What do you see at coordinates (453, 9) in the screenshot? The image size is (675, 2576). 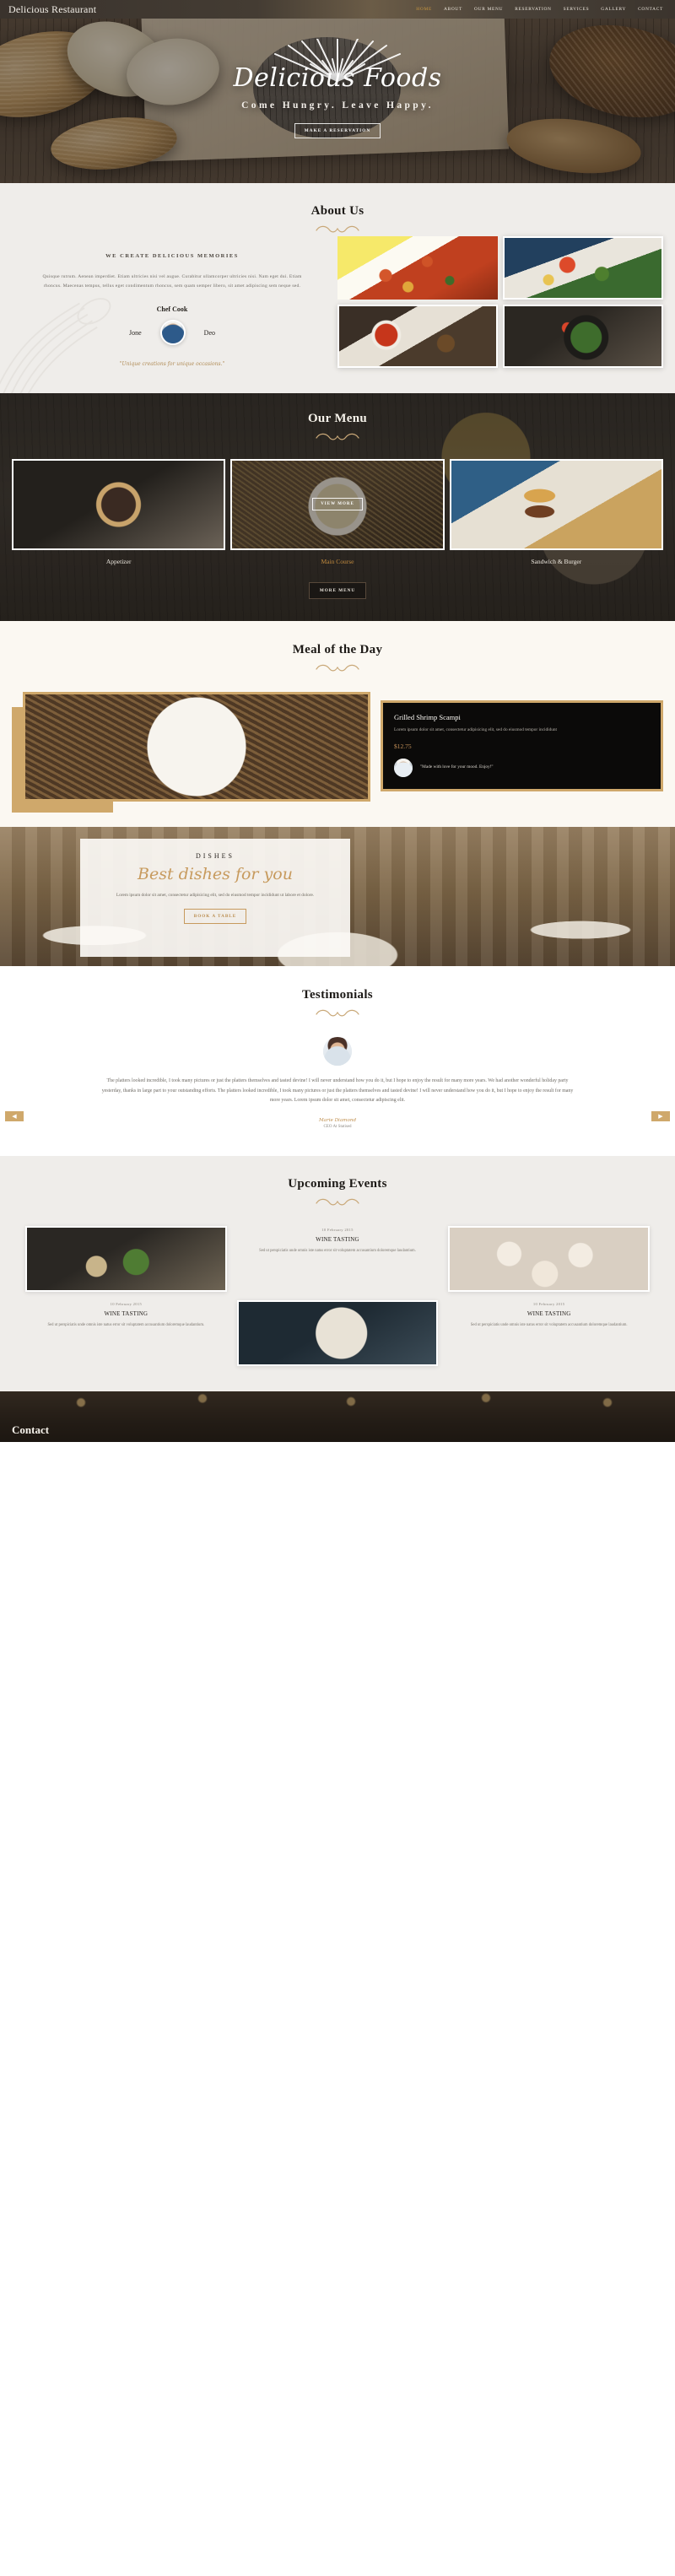 I see `nav-item-about: ABOUT` at bounding box center [453, 9].